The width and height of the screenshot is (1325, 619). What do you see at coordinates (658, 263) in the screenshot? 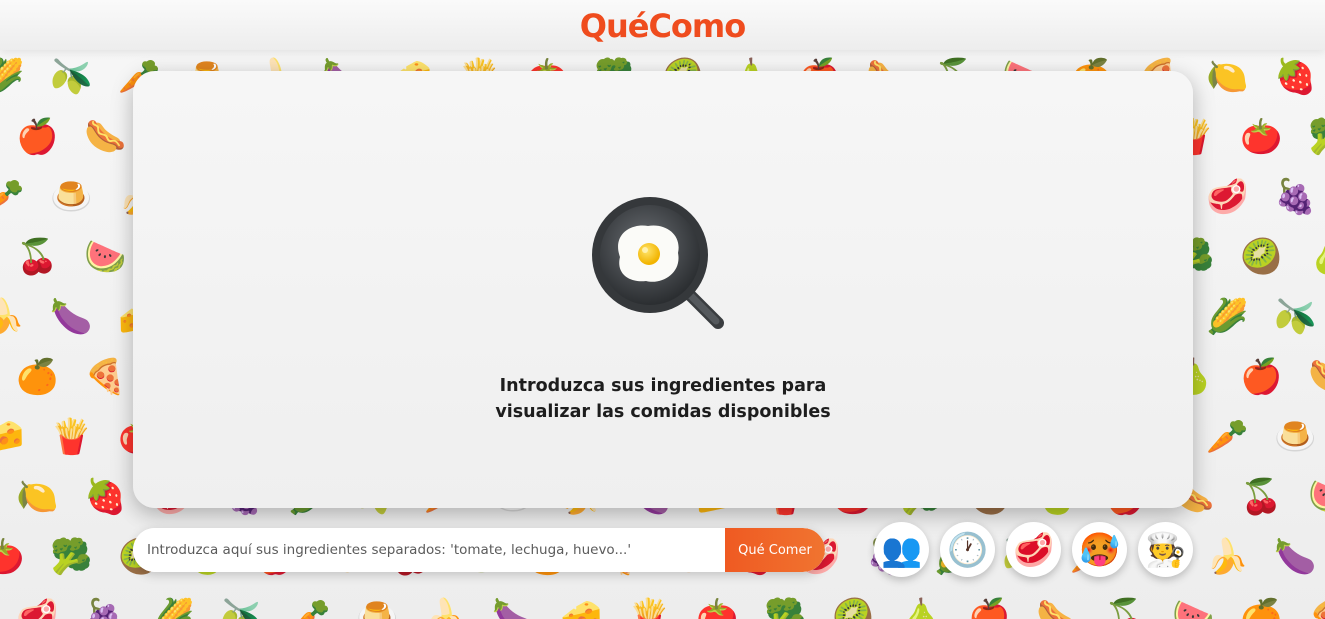
I see `frying-pan-egg-icon` at bounding box center [658, 263].